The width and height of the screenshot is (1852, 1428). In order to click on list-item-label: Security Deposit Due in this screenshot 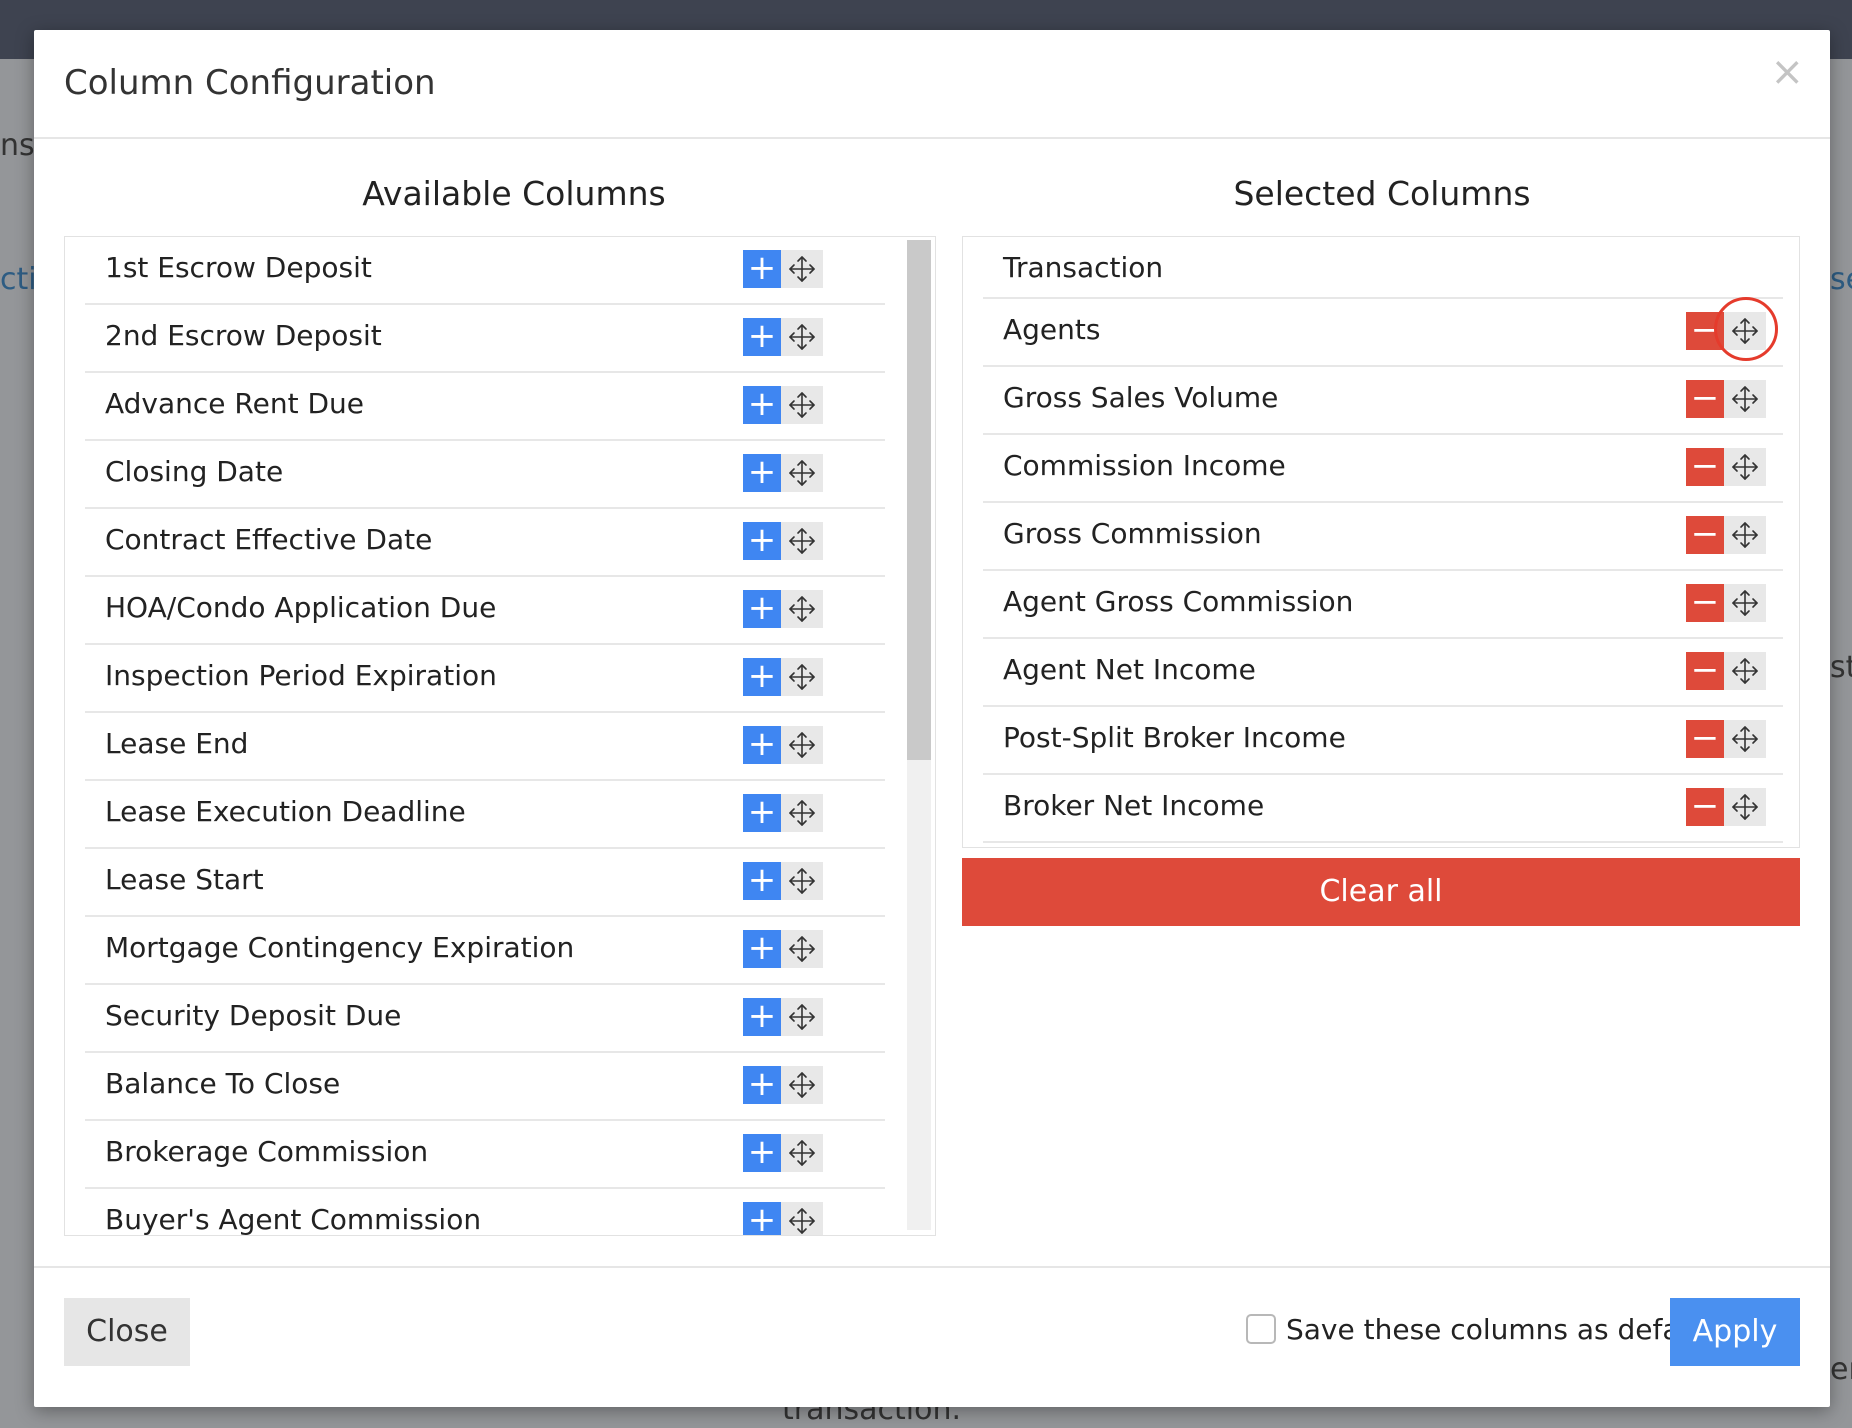, I will do `click(253, 1015)`.